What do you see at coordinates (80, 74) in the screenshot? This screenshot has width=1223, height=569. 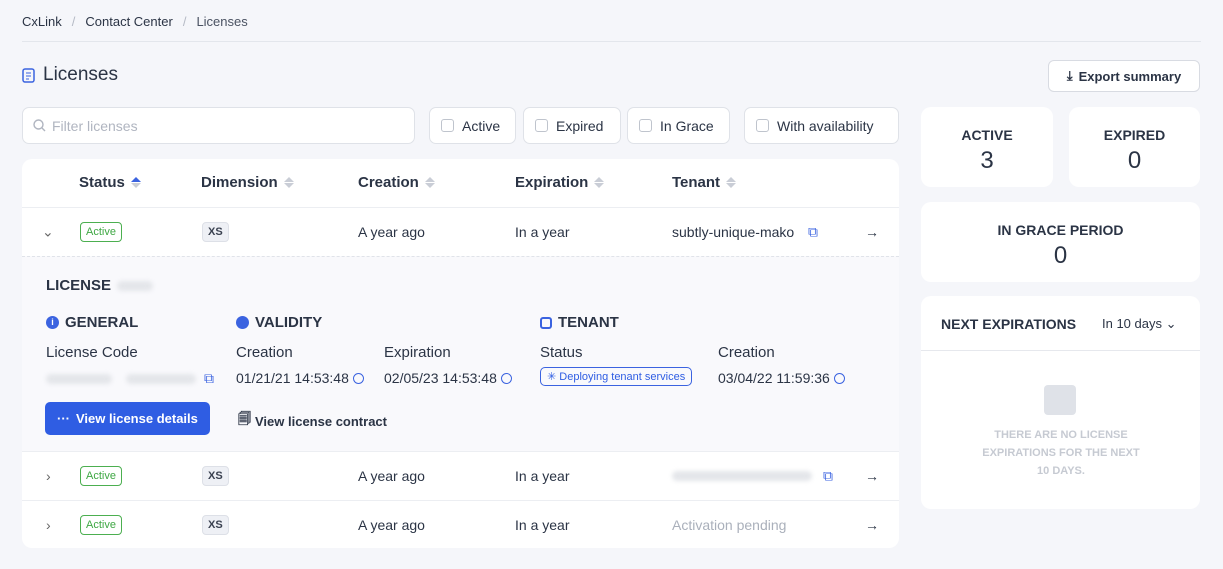 I see `page-title-text: Licenses` at bounding box center [80, 74].